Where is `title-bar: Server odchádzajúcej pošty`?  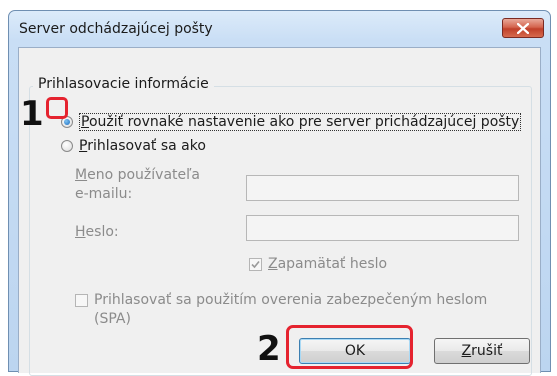 title-bar: Server odchádzajúcej pošty is located at coordinates (279, 29).